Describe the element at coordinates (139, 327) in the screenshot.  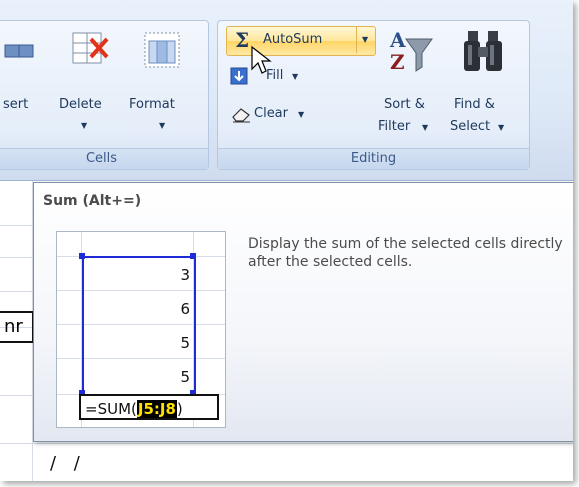
I see `selected-range: 3 6 5 5` at that location.